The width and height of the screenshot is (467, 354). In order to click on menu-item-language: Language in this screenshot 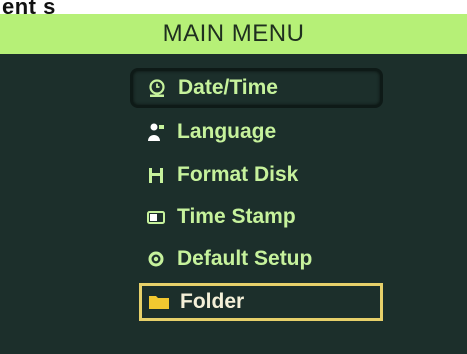, I will do `click(210, 132)`.